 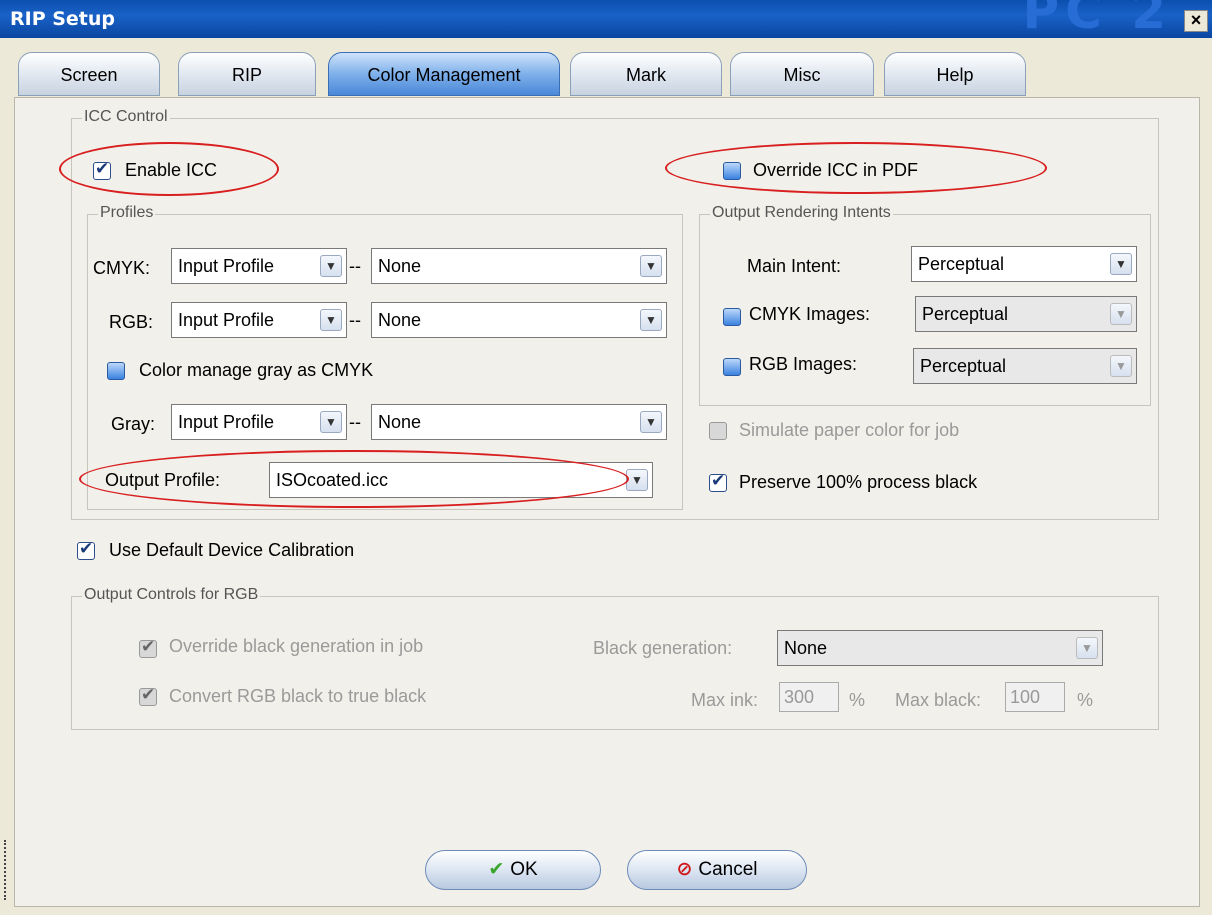 What do you see at coordinates (856, 168) in the screenshot?
I see `highlight-oval-override-icc` at bounding box center [856, 168].